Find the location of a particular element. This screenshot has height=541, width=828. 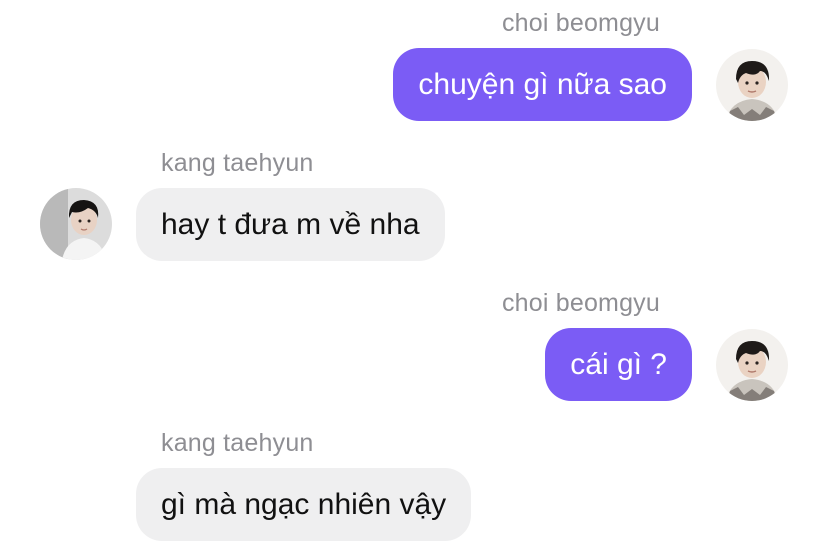

message-bubble-incoming: hay t đưa m về nha is located at coordinates (290, 224).